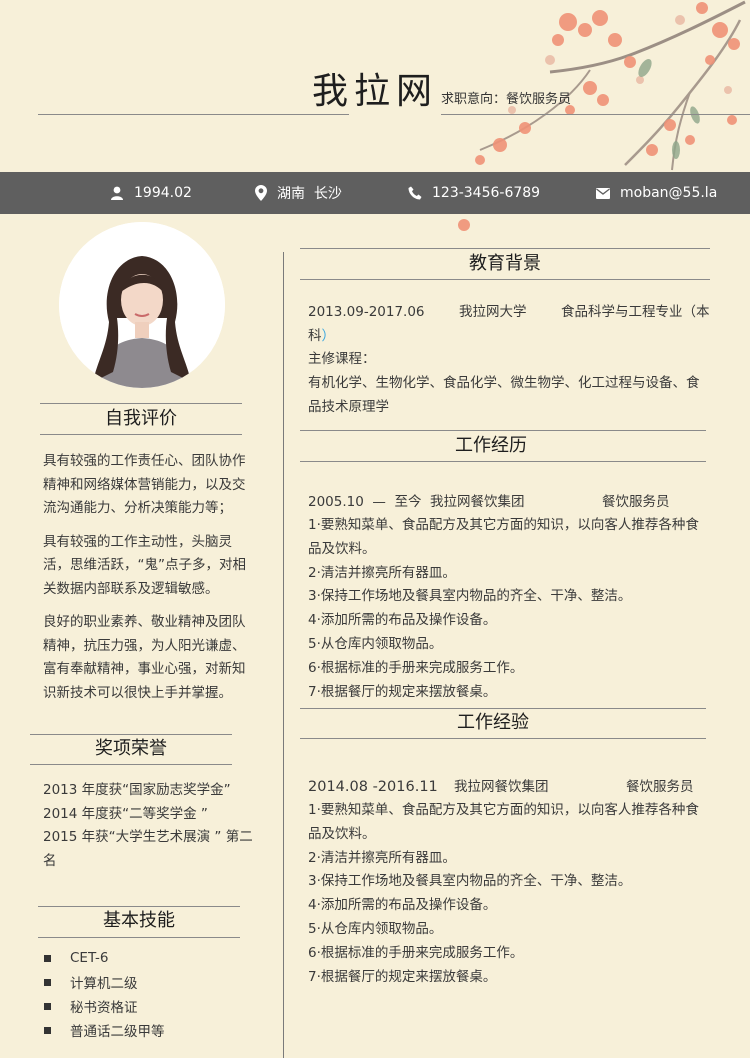 This screenshot has height=1058, width=750. What do you see at coordinates (139, 920) in the screenshot?
I see `skills-title: 基本技能` at bounding box center [139, 920].